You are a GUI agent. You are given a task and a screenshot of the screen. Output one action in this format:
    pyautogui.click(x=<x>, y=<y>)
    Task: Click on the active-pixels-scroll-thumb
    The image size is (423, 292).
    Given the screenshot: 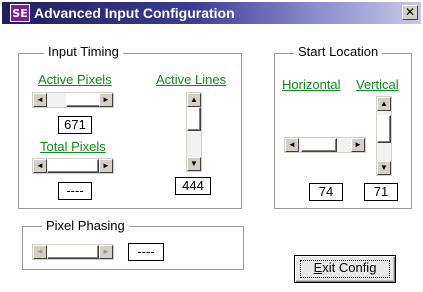 What is the action you would take?
    pyautogui.click(x=84, y=100)
    